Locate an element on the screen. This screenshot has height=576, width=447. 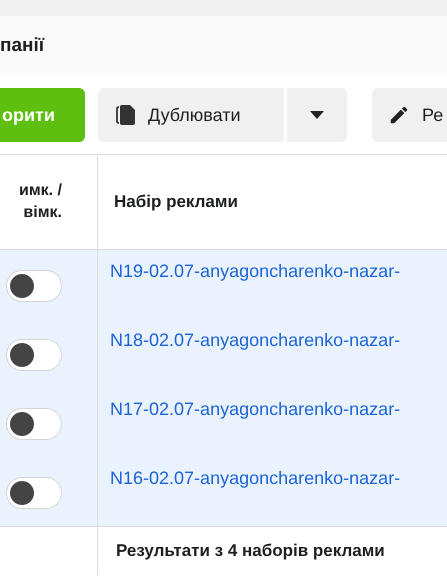
column-header: имк. / вімк. is located at coordinates (40, 202).